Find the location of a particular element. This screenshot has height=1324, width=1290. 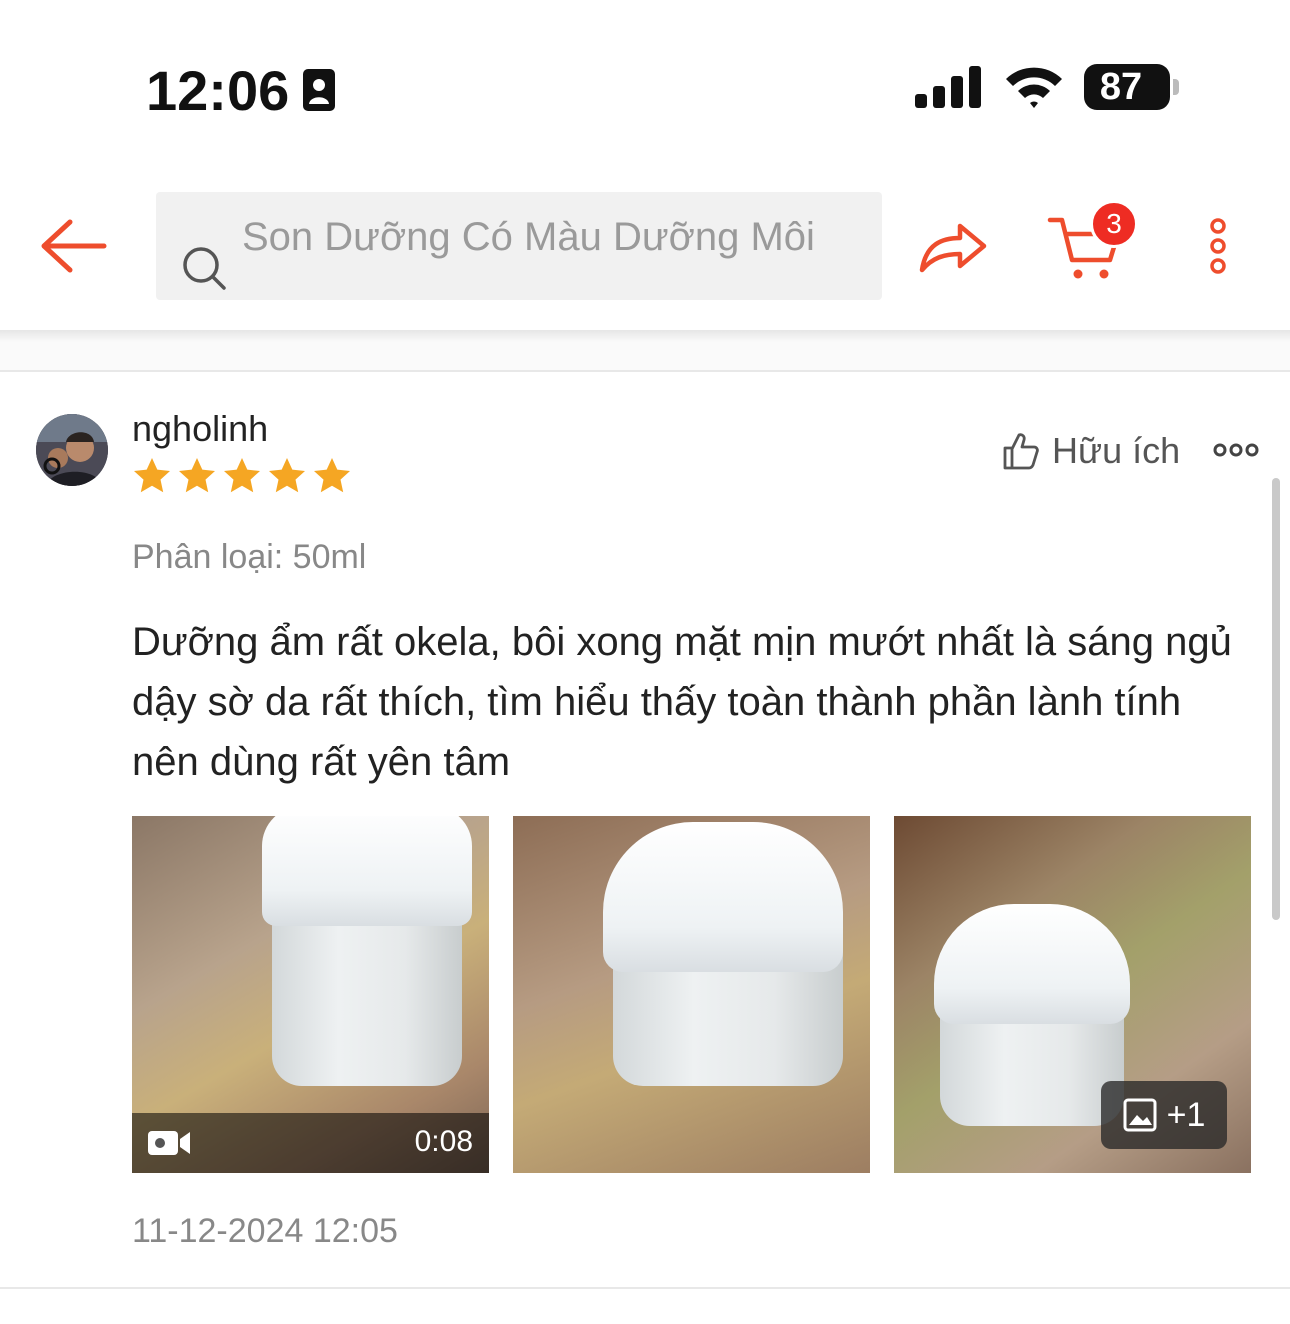

search-icon is located at coordinates (204, 268).